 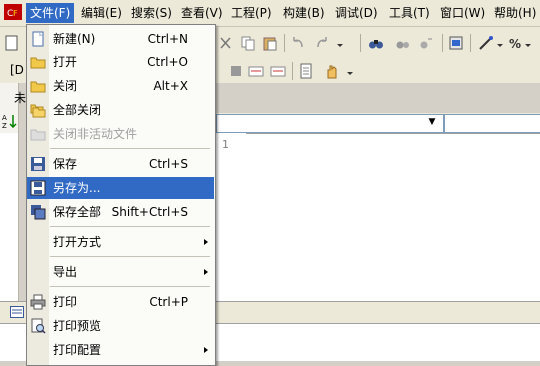 I want to click on menu-item-label: 关闭, so click(x=65, y=86).